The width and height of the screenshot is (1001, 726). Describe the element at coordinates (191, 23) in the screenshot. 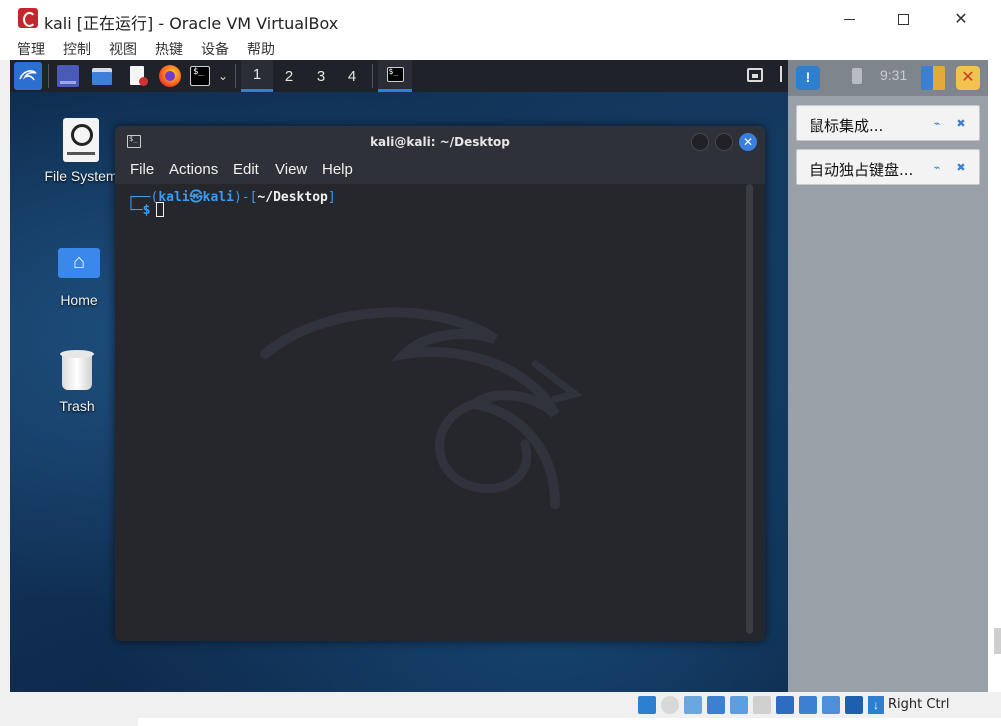

I see `window-title: kali [正在运行] - Oracle VM VirtualBox` at that location.